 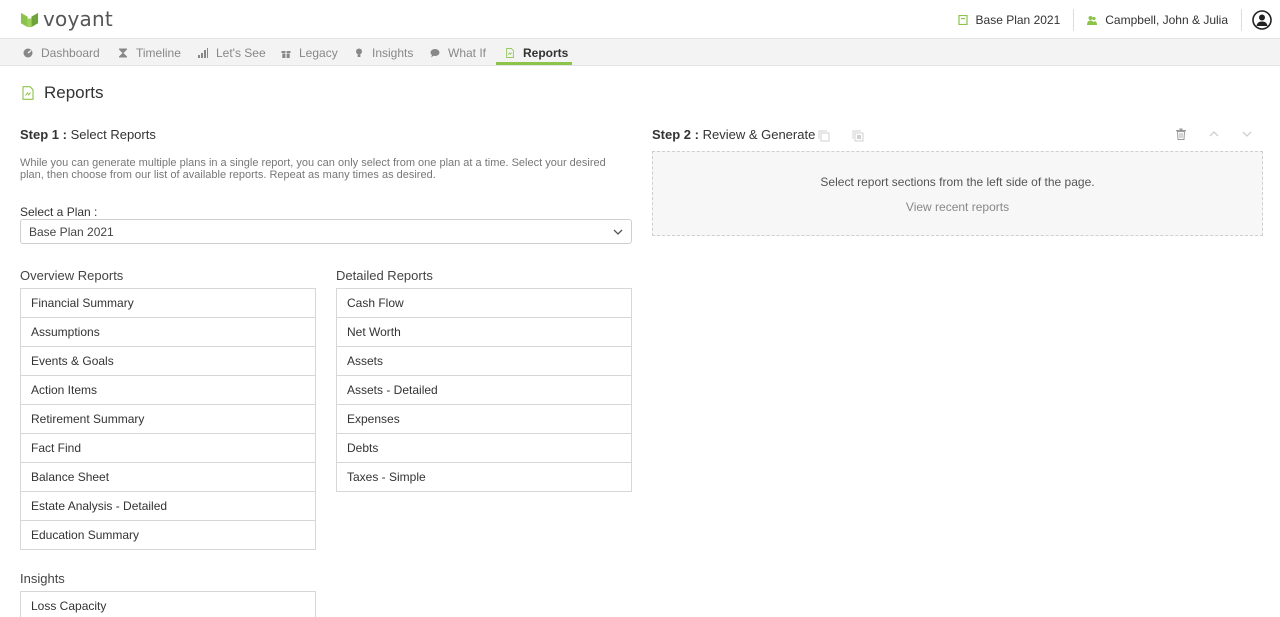 I want to click on plan-icon, so click(x=962, y=19).